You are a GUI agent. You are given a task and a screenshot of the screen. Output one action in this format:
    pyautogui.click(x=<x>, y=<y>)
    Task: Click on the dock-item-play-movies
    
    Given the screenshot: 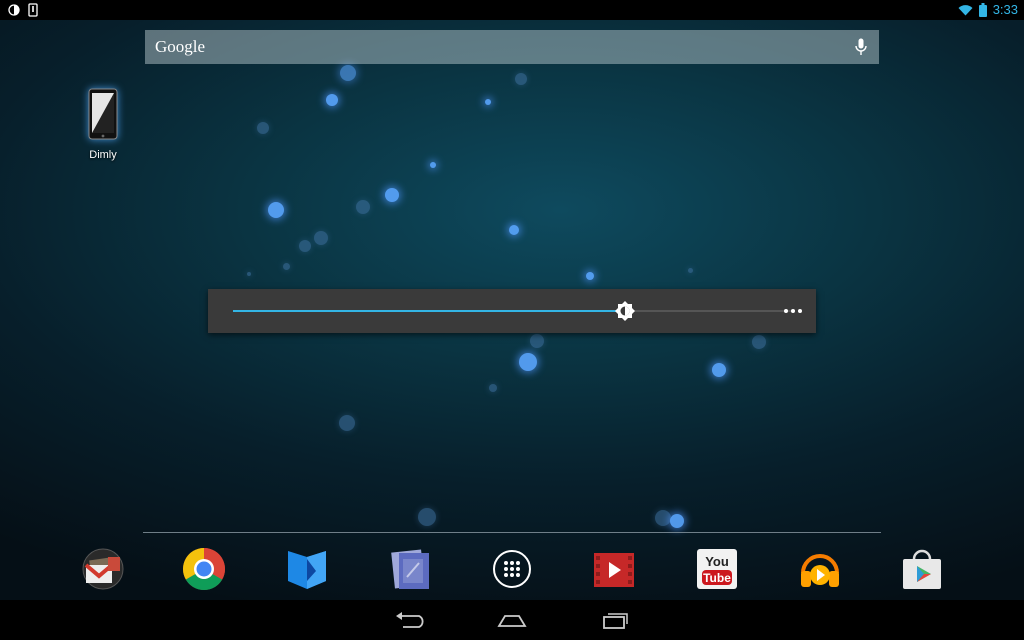 What is the action you would take?
    pyautogui.click(x=614, y=569)
    